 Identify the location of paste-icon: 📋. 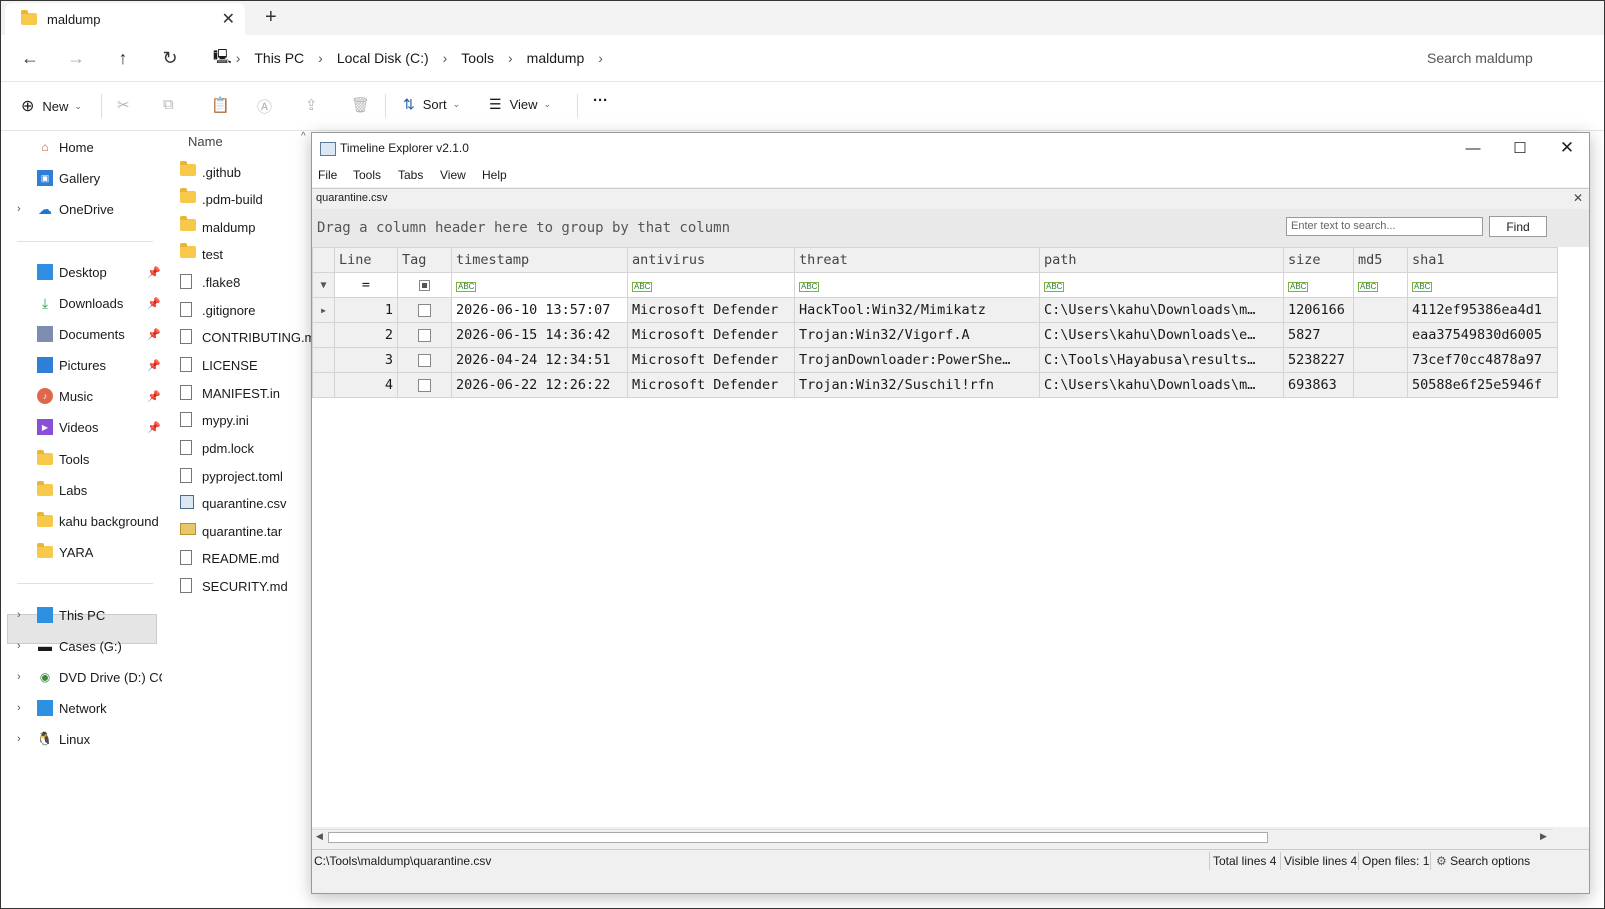
(220, 105).